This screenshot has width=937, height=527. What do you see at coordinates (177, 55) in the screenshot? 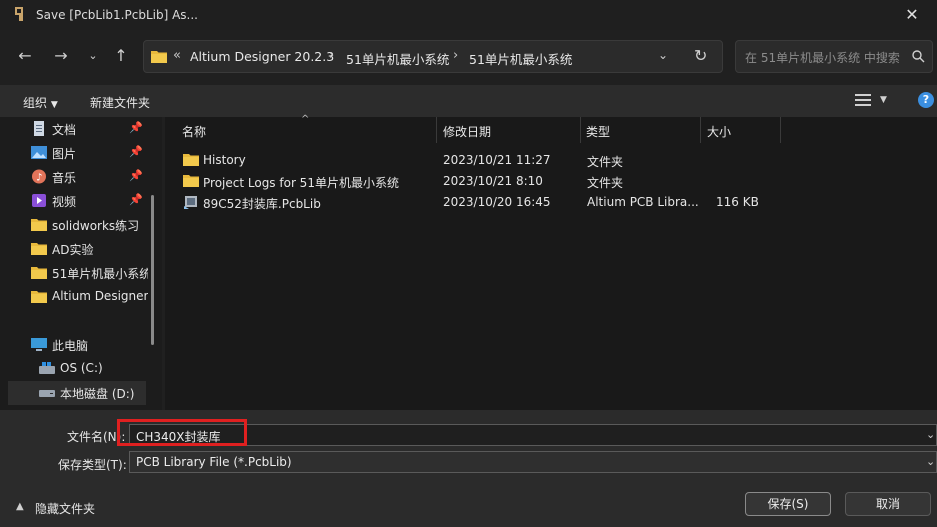
I see `breadcrumb-overflow: «` at bounding box center [177, 55].